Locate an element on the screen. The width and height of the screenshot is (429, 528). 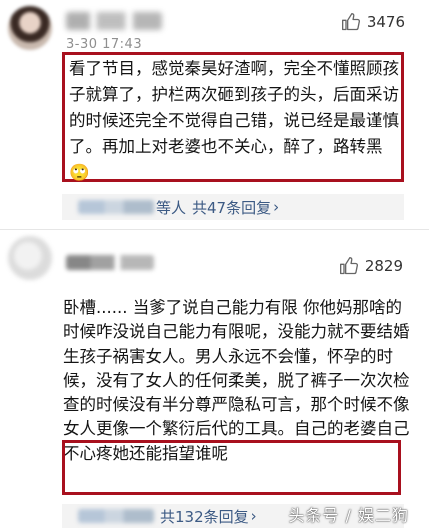
divider is located at coordinates (214, 229).